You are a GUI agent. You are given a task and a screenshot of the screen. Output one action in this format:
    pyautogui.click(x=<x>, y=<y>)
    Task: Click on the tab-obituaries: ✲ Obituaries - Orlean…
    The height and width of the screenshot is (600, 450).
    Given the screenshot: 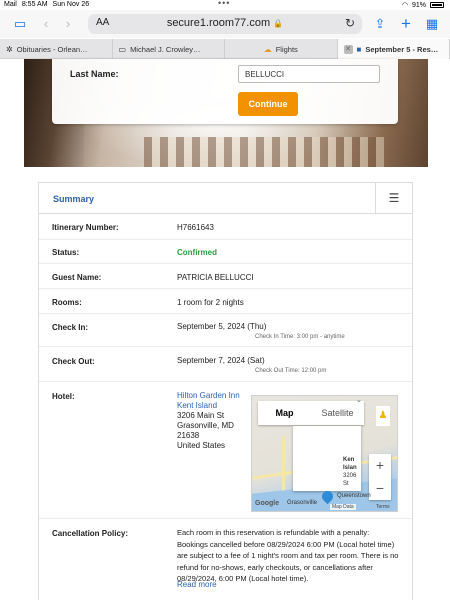 What is the action you would take?
    pyautogui.click(x=56, y=49)
    